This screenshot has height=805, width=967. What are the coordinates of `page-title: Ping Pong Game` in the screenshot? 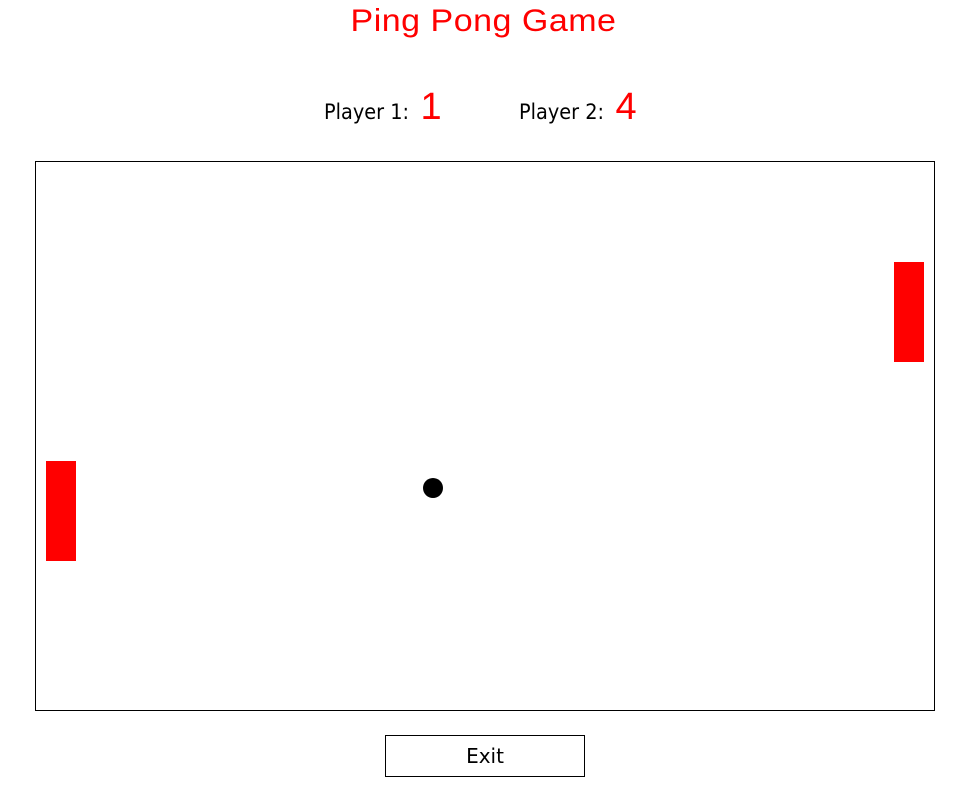 It's located at (483, 21).